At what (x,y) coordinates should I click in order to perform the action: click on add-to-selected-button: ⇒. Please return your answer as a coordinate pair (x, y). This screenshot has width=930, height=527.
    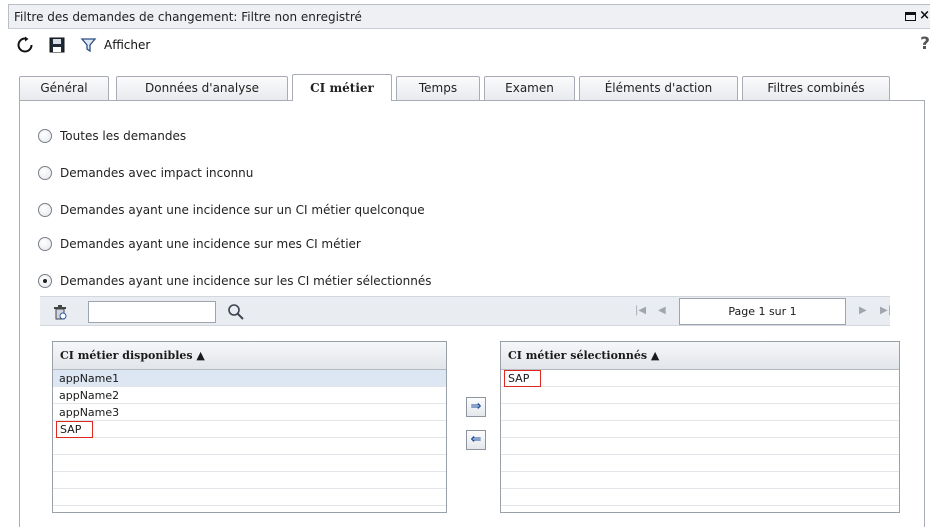
    Looking at the image, I should click on (476, 407).